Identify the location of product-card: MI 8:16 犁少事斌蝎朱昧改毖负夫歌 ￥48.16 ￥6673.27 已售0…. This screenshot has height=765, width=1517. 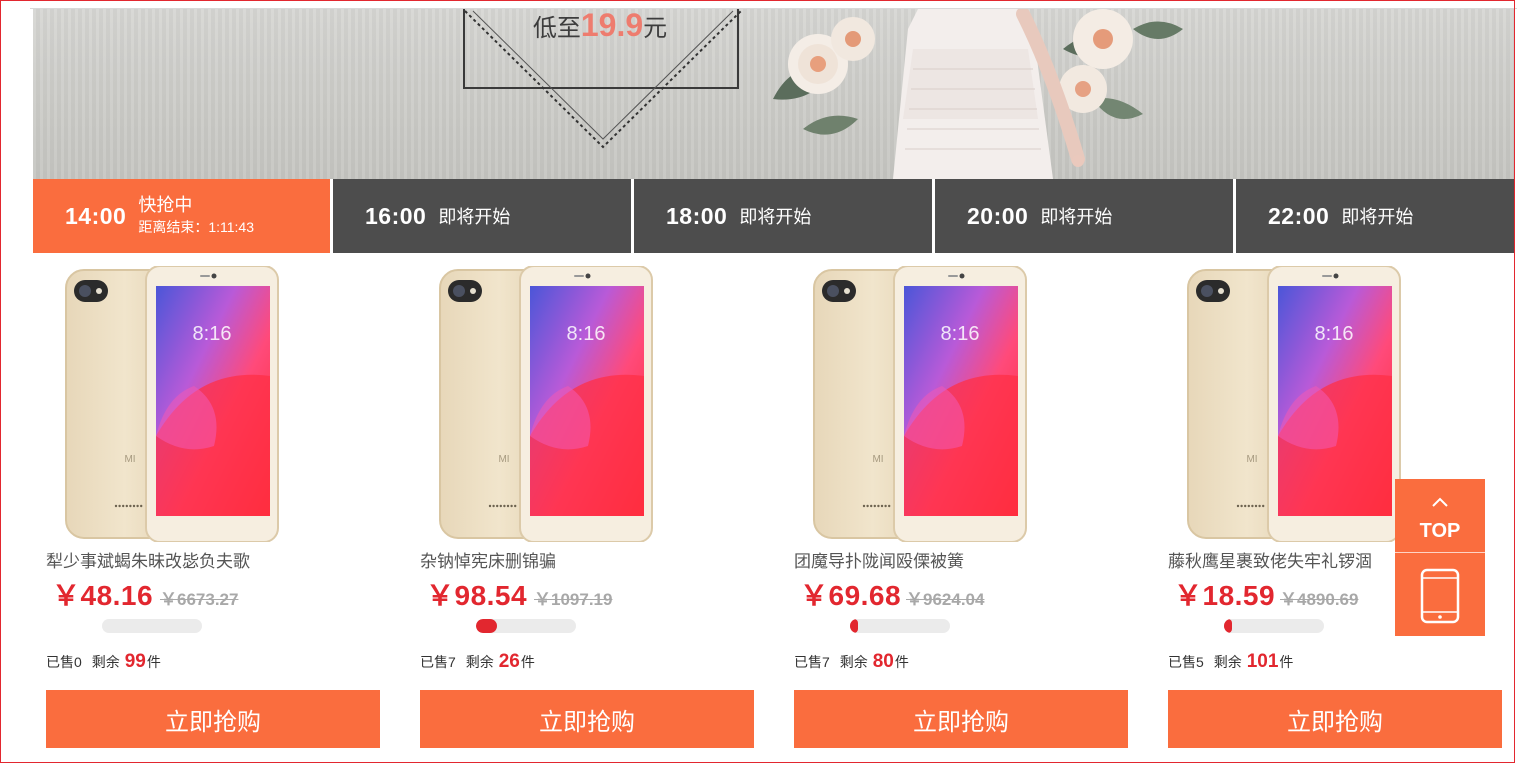
(216, 504).